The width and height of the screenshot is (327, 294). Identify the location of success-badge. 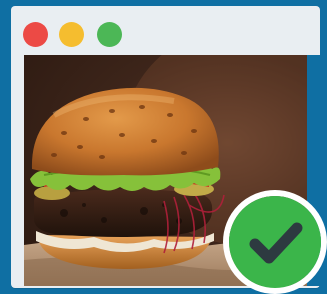
(275, 242).